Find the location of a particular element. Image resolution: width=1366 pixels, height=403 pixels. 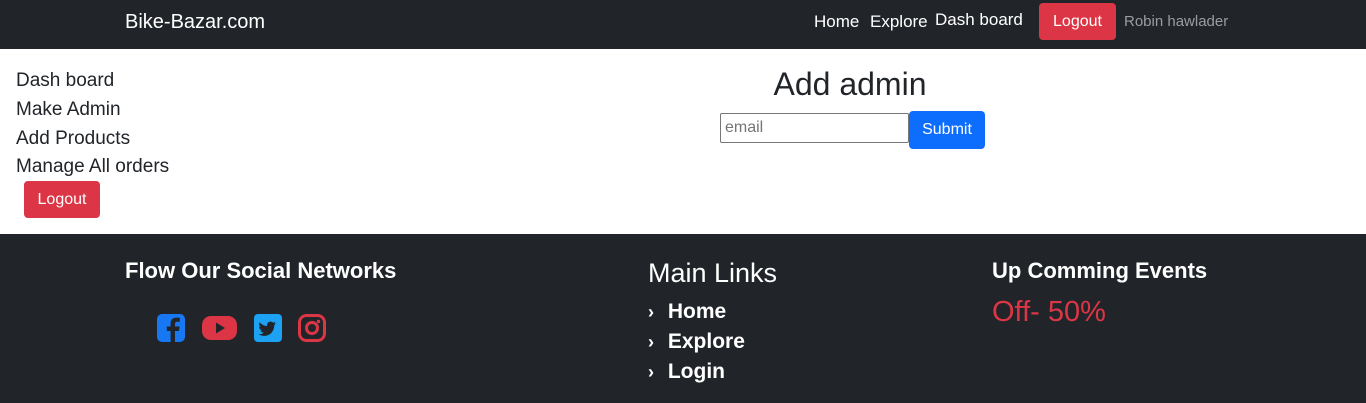

footer-link-label: Home is located at coordinates (697, 311).